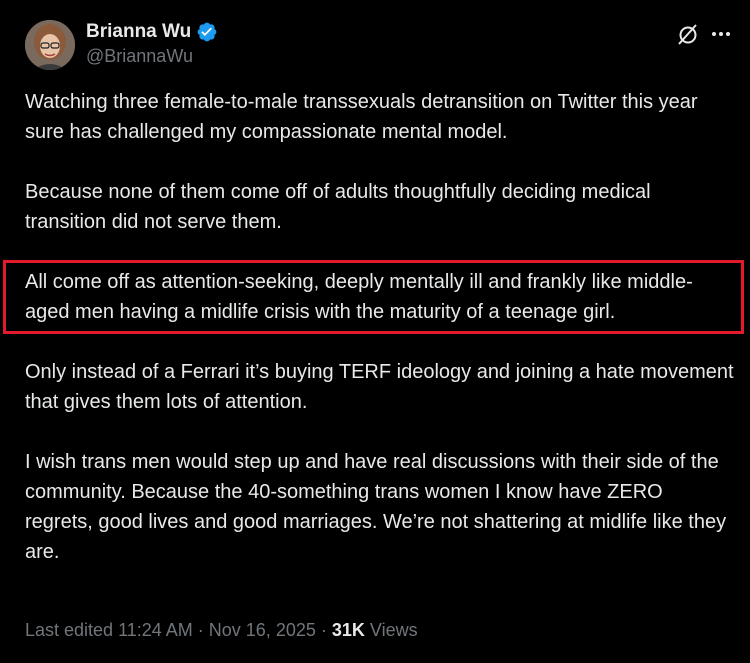 This screenshot has height=663, width=750. What do you see at coordinates (139, 56) in the screenshot?
I see `author-handle: @BriannaWu` at bounding box center [139, 56].